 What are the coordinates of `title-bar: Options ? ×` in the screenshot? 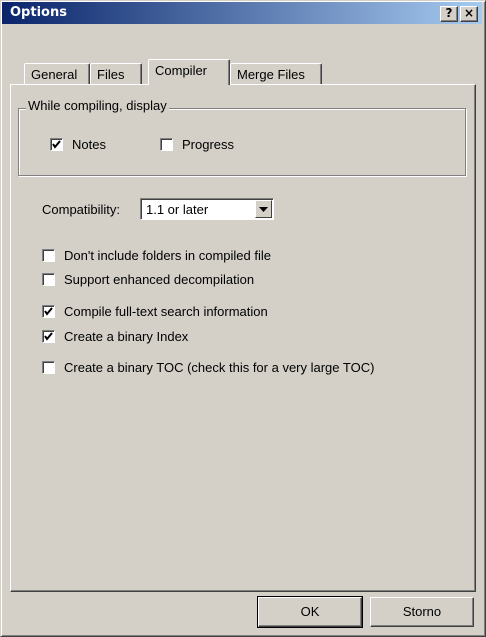 It's located at (242, 13).